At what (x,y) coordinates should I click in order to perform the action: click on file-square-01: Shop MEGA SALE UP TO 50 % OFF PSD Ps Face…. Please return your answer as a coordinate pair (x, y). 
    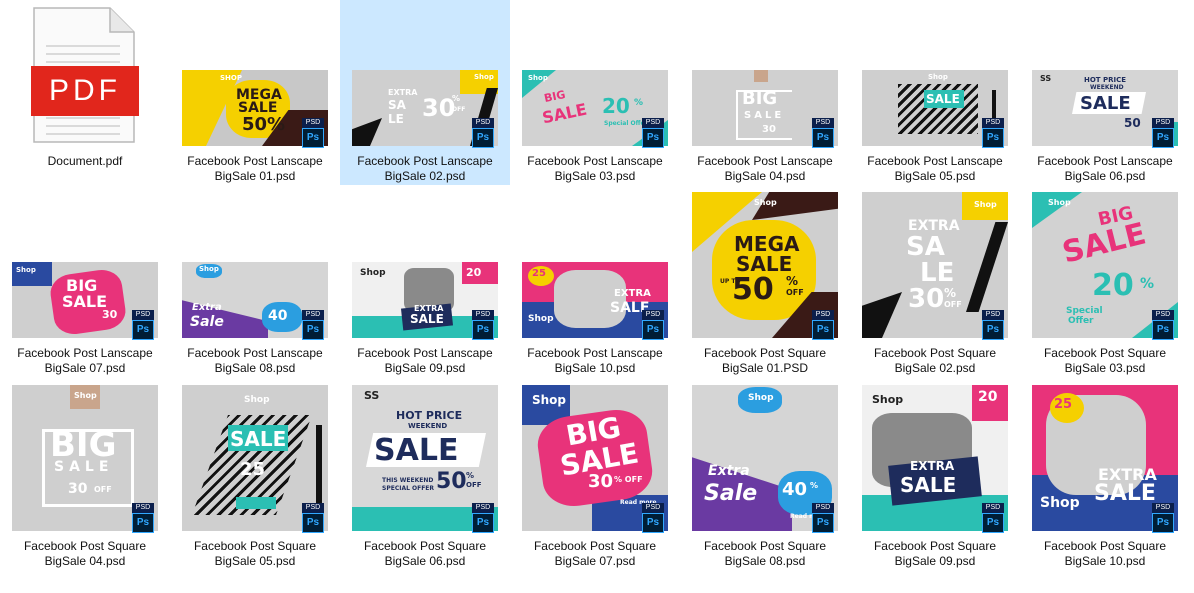
    Looking at the image, I should click on (765, 284).